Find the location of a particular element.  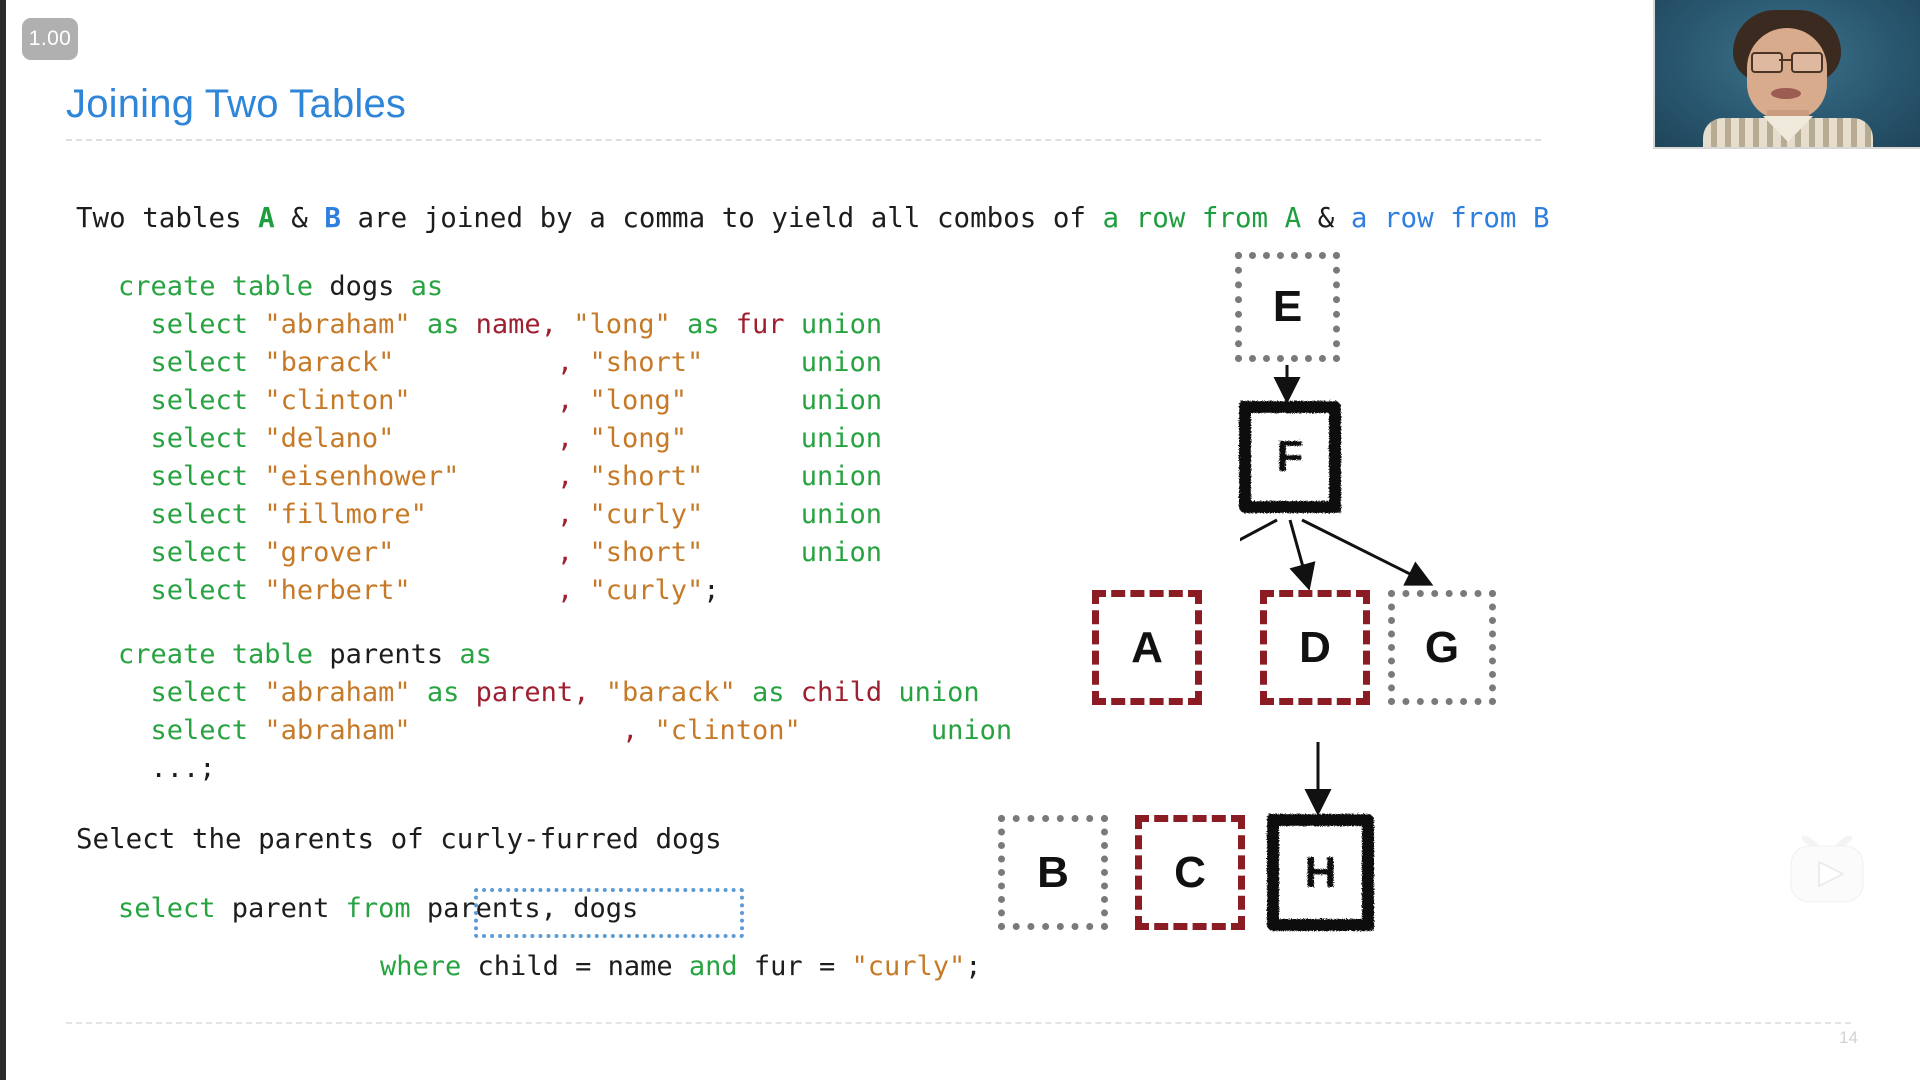

dogs-row3-union: union is located at coordinates (841, 438).